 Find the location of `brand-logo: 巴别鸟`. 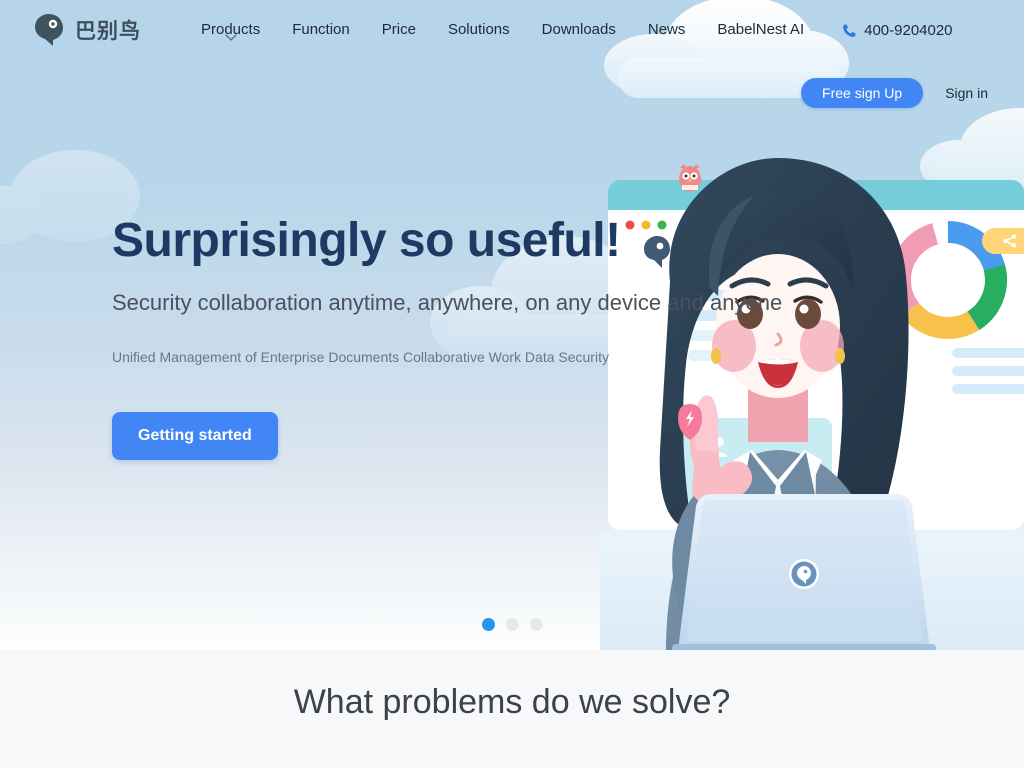

brand-logo: 巴别鸟 is located at coordinates (86, 30).